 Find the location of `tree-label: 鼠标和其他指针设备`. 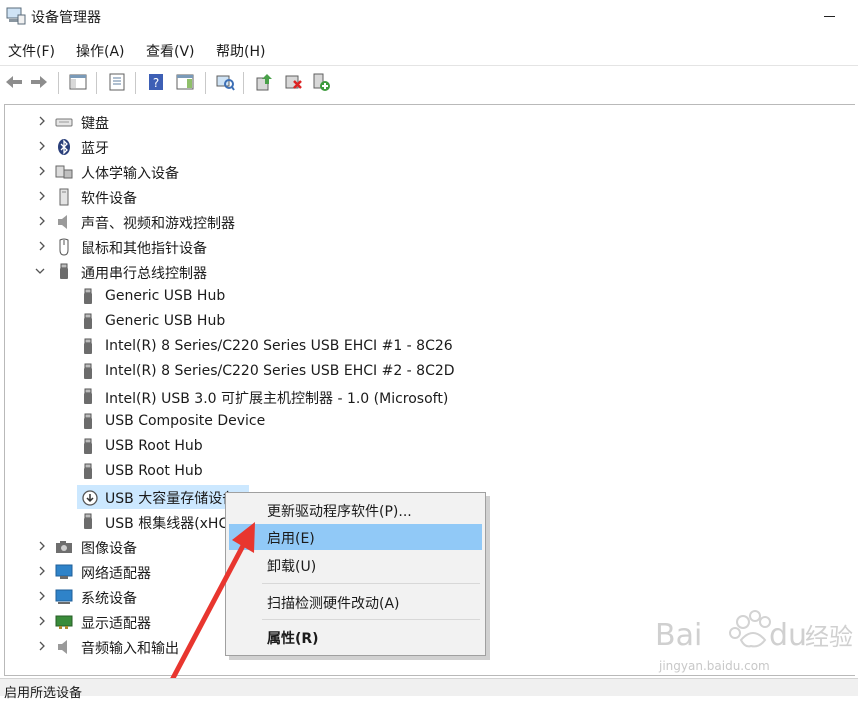

tree-label: 鼠标和其他指针设备 is located at coordinates (144, 249).